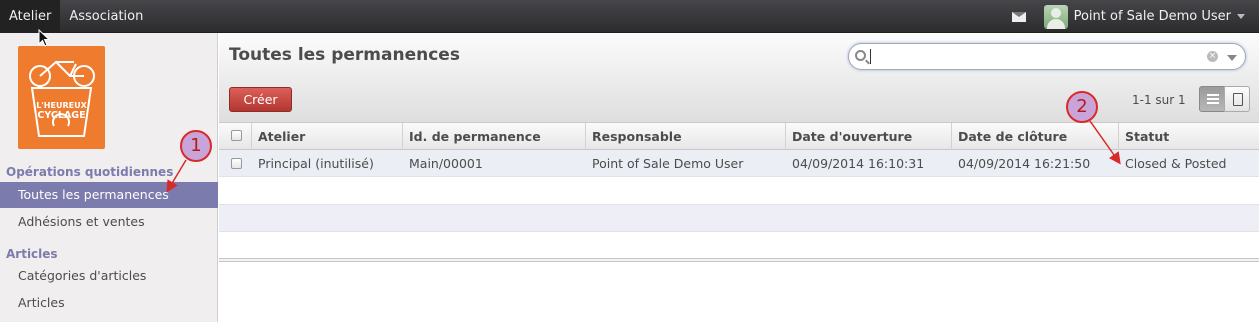 Image resolution: width=1259 pixels, height=322 pixels. I want to click on row-checkbox, so click(236, 163).